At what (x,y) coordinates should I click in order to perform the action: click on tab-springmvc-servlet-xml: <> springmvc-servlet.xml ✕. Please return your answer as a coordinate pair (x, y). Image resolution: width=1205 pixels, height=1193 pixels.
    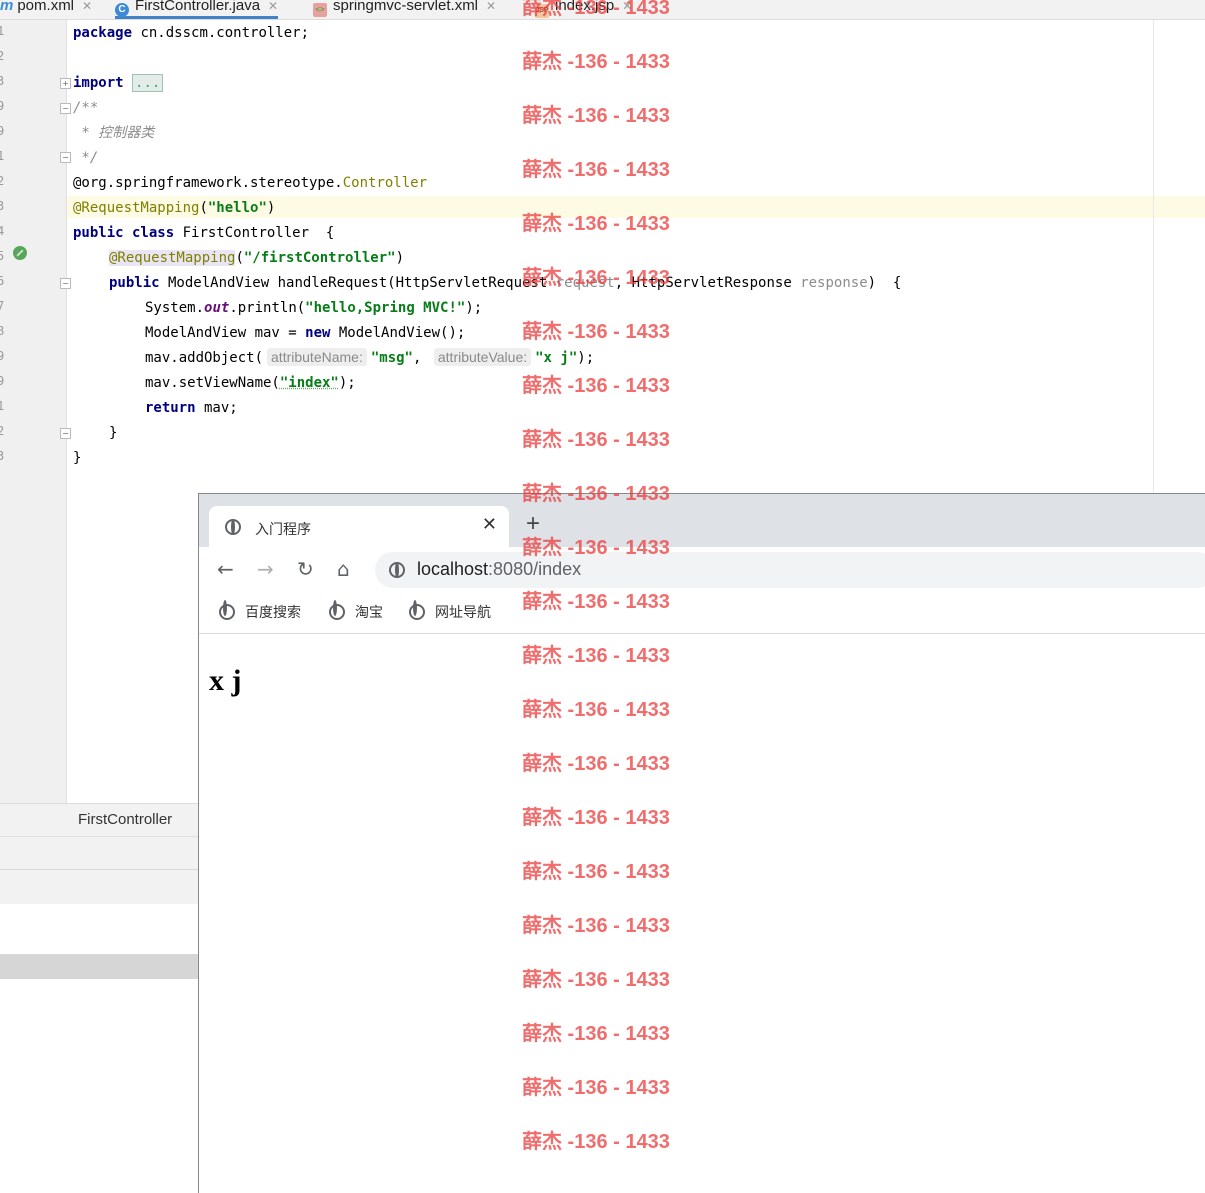
    Looking at the image, I should click on (404, 9).